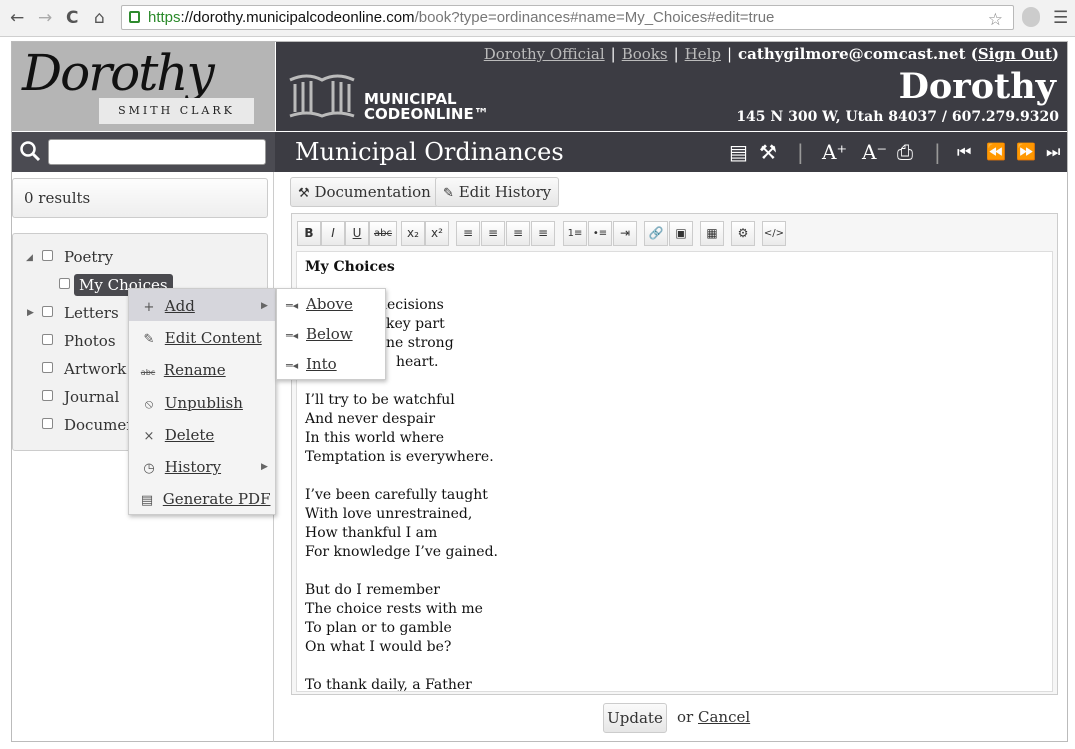  I want to click on tree-item-photos: Photos, so click(90, 341).